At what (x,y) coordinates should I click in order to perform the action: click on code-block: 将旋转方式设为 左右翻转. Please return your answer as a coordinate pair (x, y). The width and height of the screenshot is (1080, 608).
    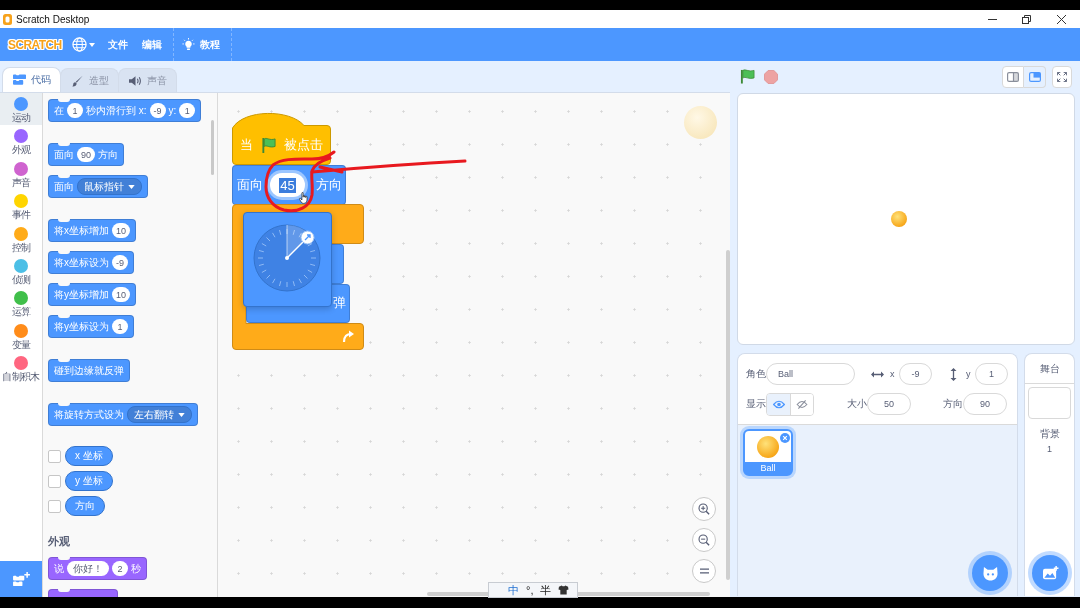
    Looking at the image, I should click on (123, 414).